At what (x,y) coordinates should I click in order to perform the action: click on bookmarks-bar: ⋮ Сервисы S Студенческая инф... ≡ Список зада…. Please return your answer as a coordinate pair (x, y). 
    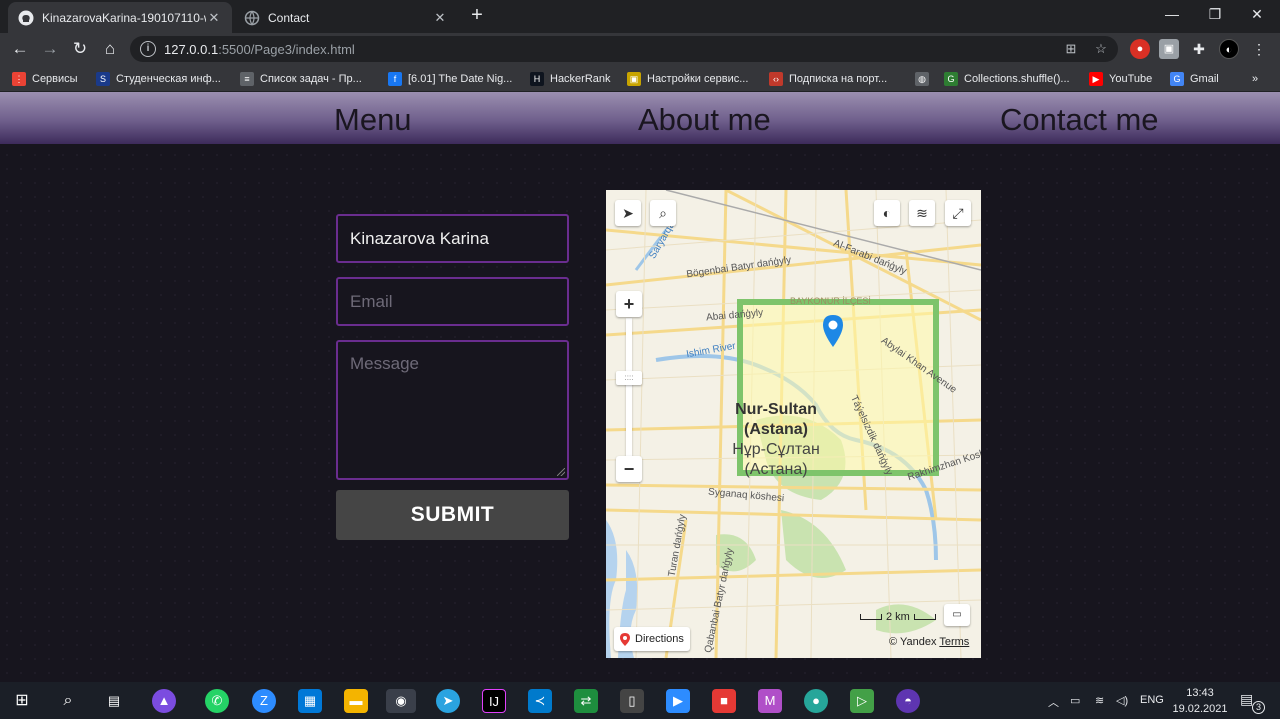
    Looking at the image, I should click on (640, 78).